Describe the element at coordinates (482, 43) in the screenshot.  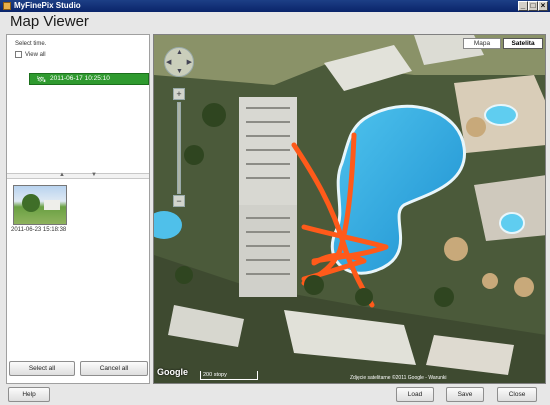
I see `map-type-mapa-button: Mapa` at that location.